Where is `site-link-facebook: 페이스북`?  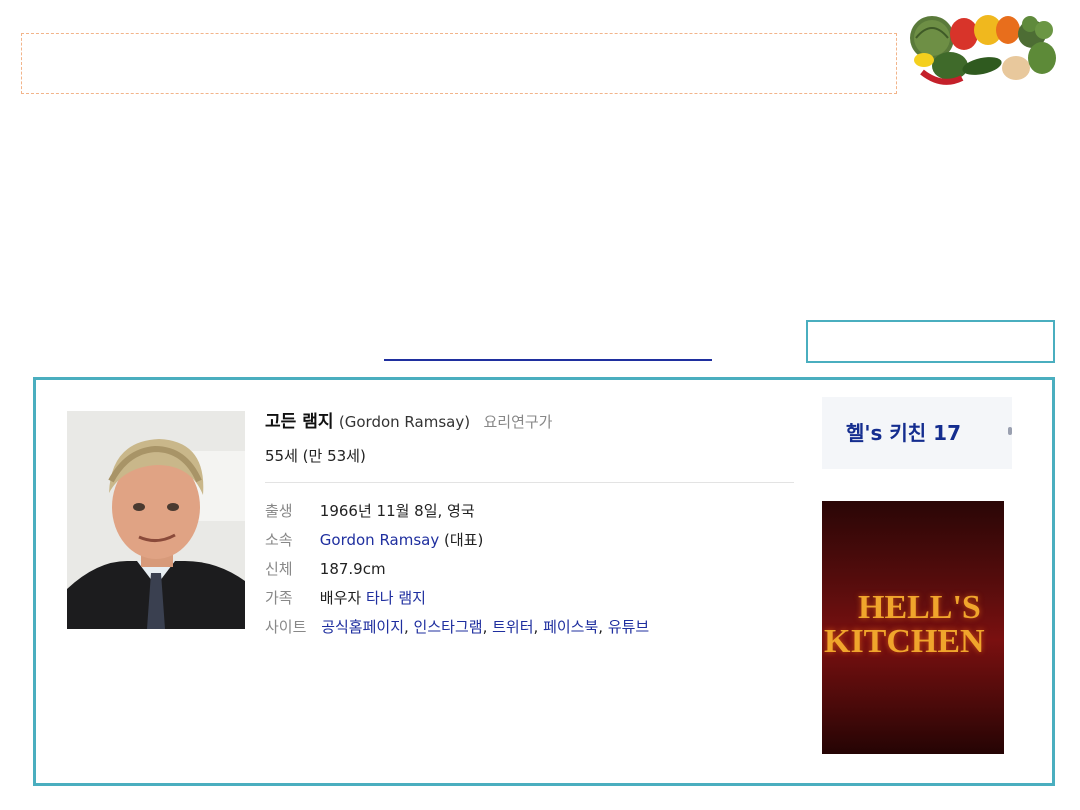 site-link-facebook: 페이스북 is located at coordinates (570, 627).